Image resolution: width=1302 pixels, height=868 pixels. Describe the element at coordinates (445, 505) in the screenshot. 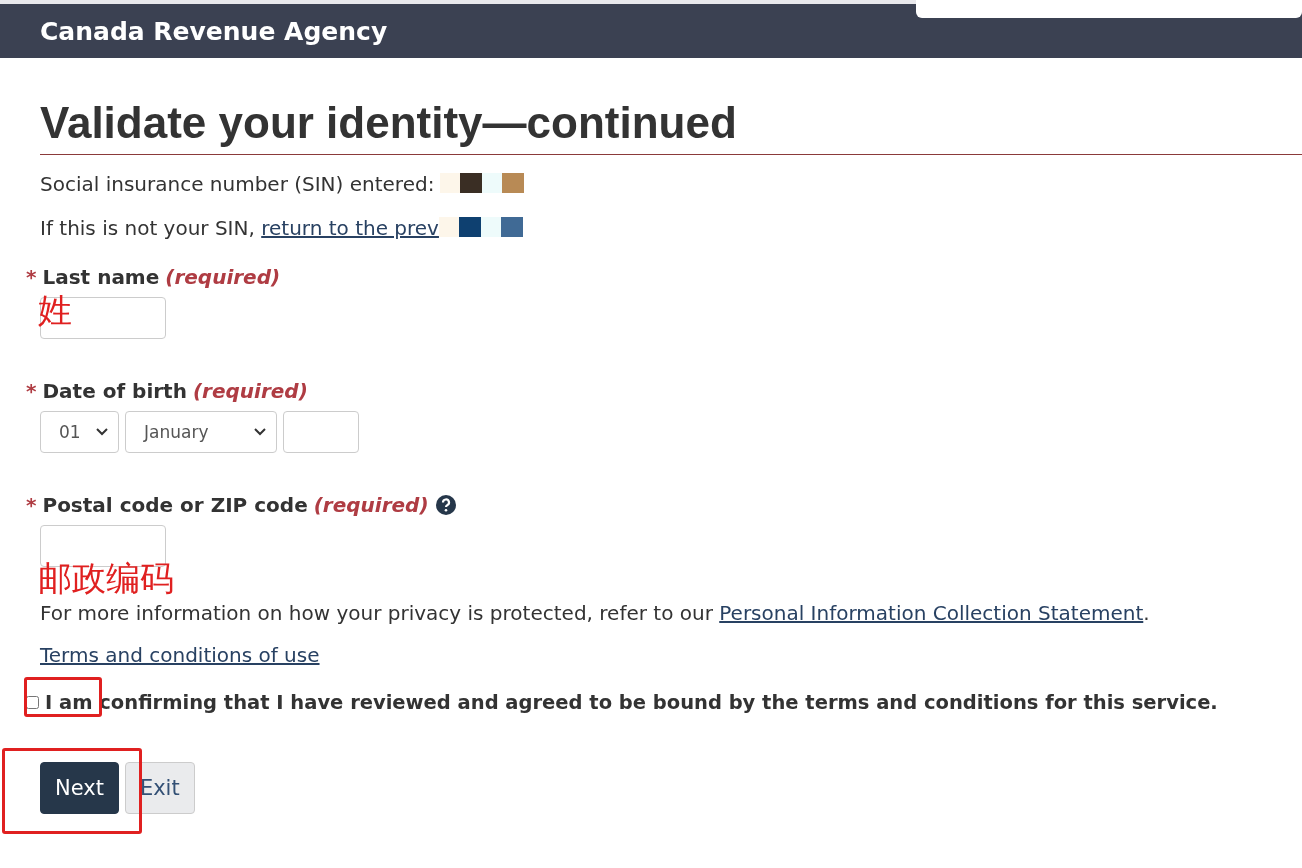

I see `help-icon` at that location.